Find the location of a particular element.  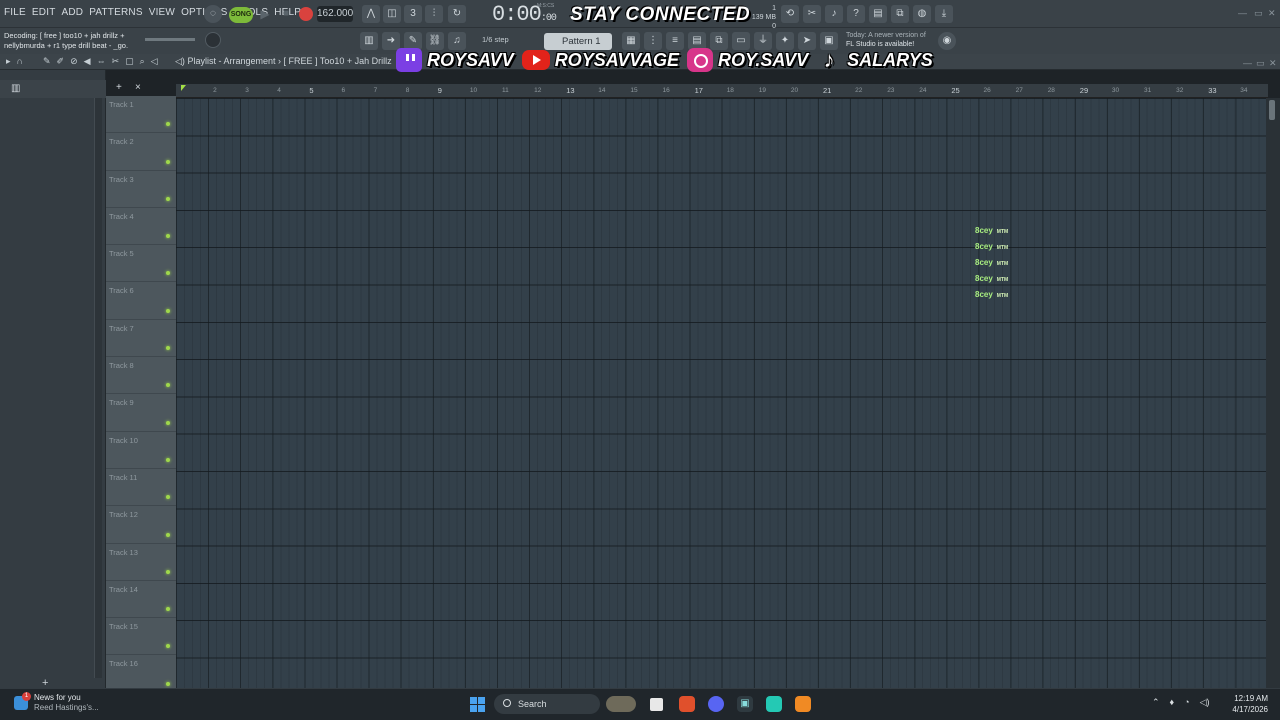

track-header: Track 15 is located at coordinates (141, 637).